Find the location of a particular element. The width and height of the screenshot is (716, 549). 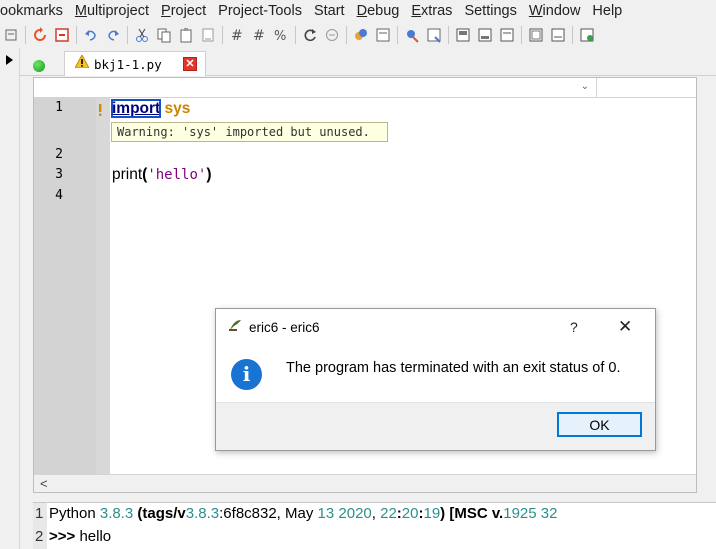

close-icon: ✕ is located at coordinates (625, 327).